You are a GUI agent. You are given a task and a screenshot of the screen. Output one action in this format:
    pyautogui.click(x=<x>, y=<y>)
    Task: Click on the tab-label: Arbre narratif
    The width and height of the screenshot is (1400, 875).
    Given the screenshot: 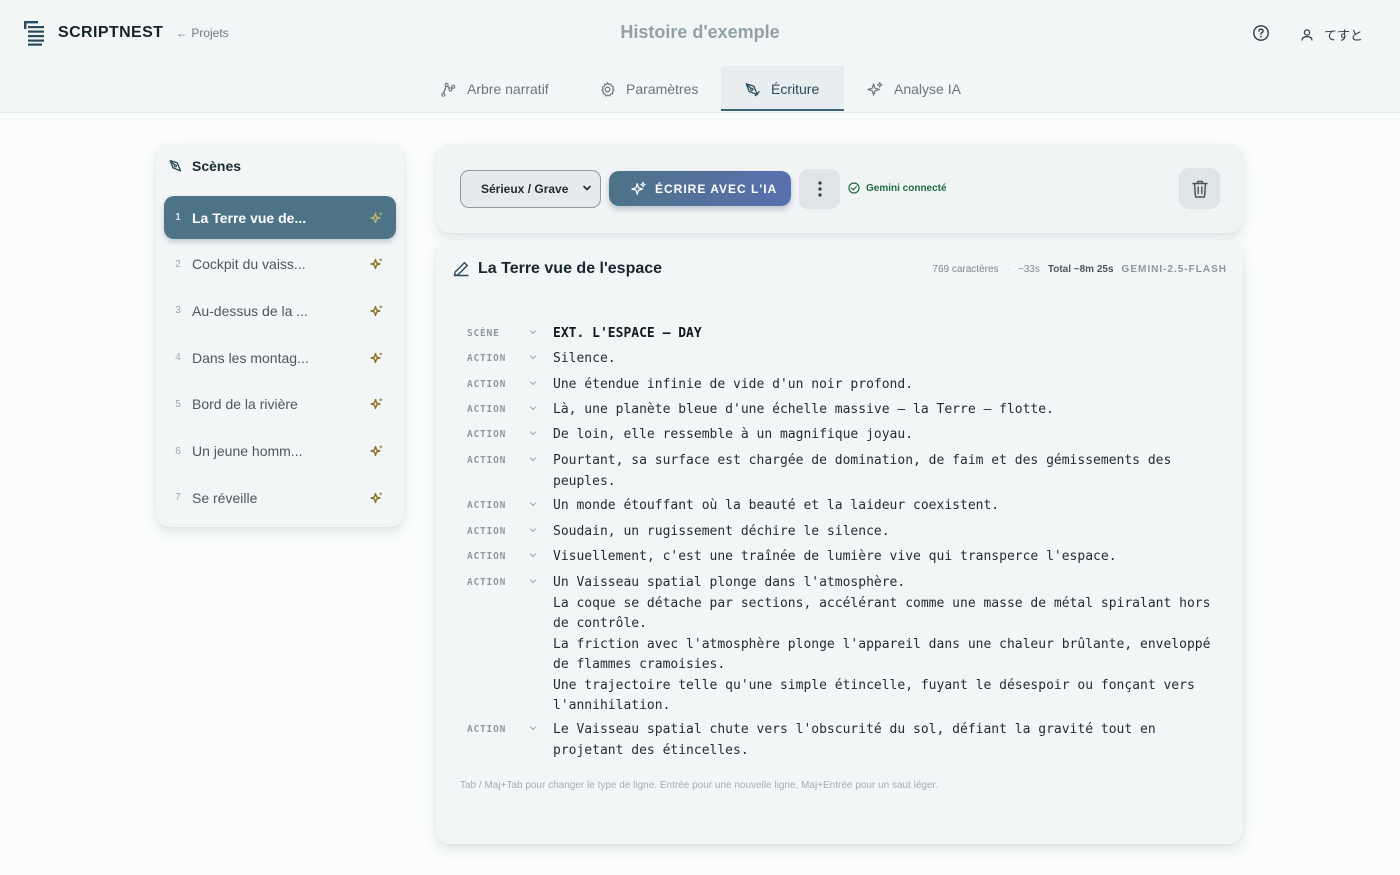 What is the action you would take?
    pyautogui.click(x=508, y=89)
    